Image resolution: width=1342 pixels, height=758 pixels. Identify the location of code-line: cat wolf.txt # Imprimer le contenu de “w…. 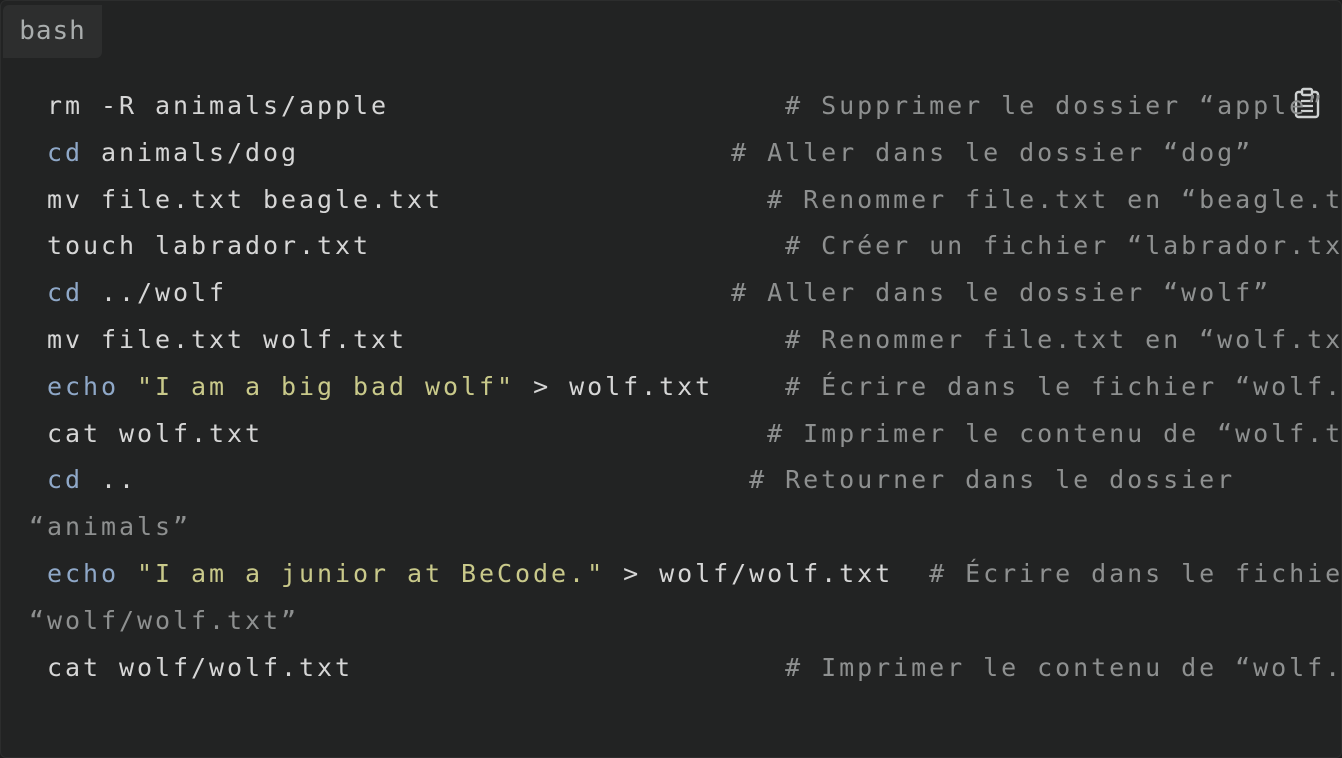
(685, 434).